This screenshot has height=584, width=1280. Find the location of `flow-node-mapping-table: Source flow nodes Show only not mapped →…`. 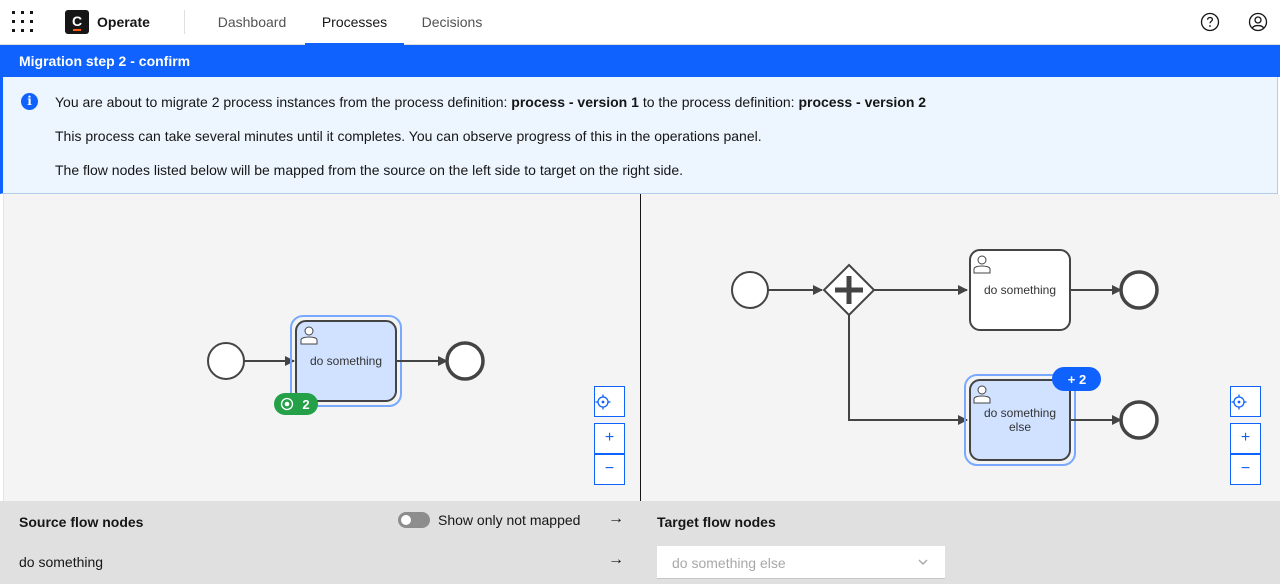

flow-node-mapping-table: Source flow nodes Show only not mapped →… is located at coordinates (640, 542).